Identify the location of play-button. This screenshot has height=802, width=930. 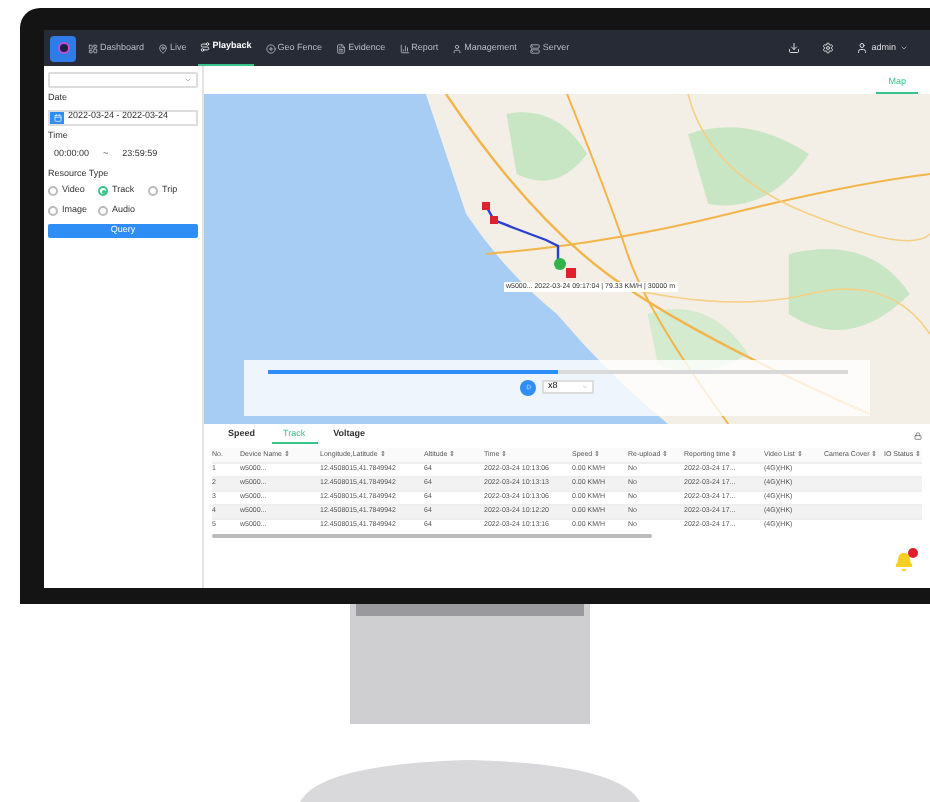
(528, 387).